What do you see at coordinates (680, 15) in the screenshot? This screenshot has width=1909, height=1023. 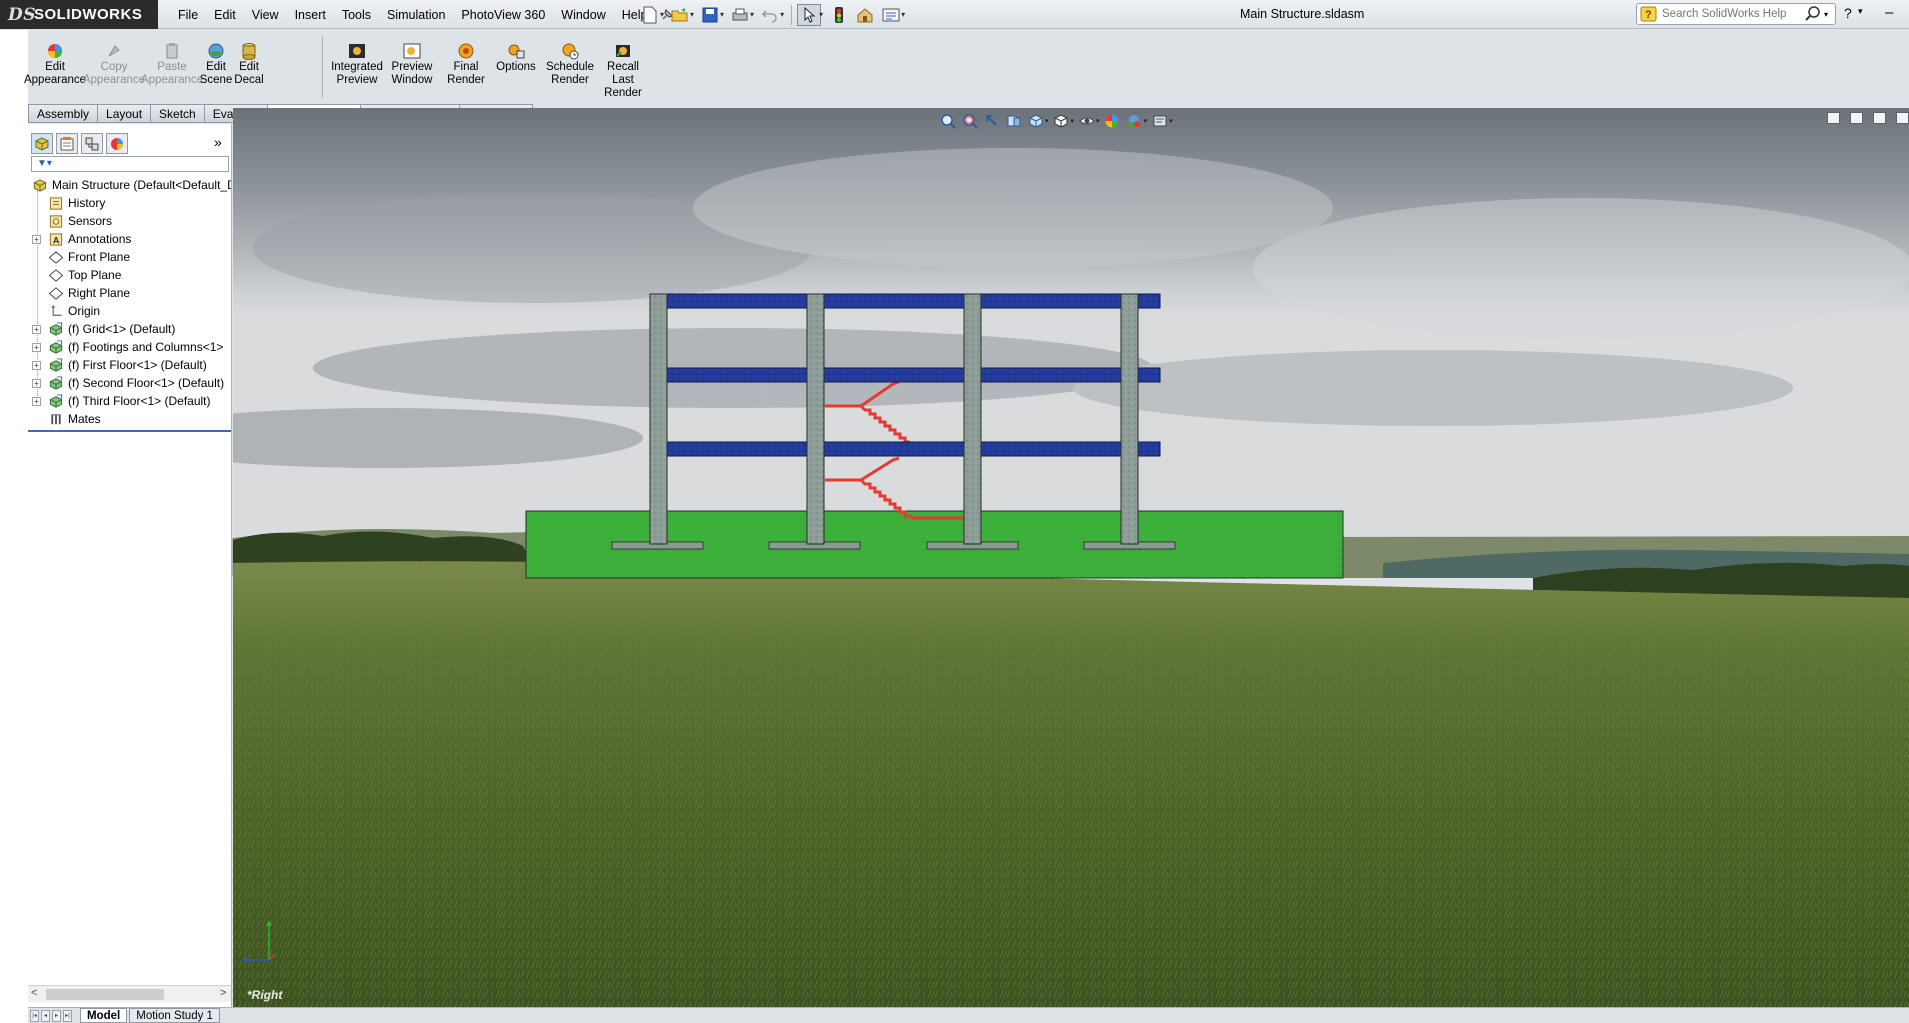 I see `open-folder-icon` at bounding box center [680, 15].